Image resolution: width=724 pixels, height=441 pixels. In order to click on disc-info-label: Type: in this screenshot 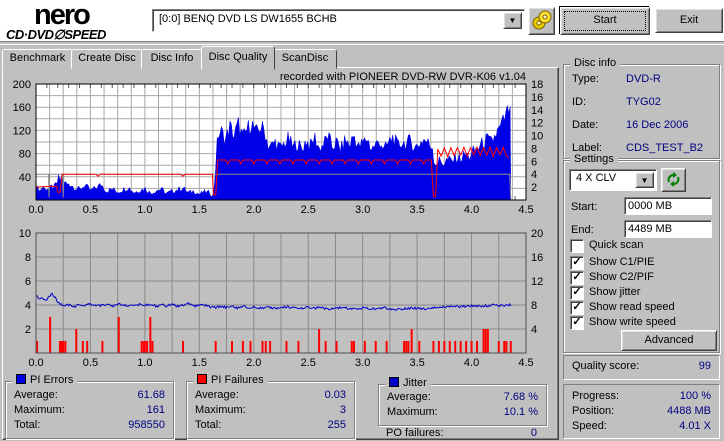, I will do `click(585, 79)`.